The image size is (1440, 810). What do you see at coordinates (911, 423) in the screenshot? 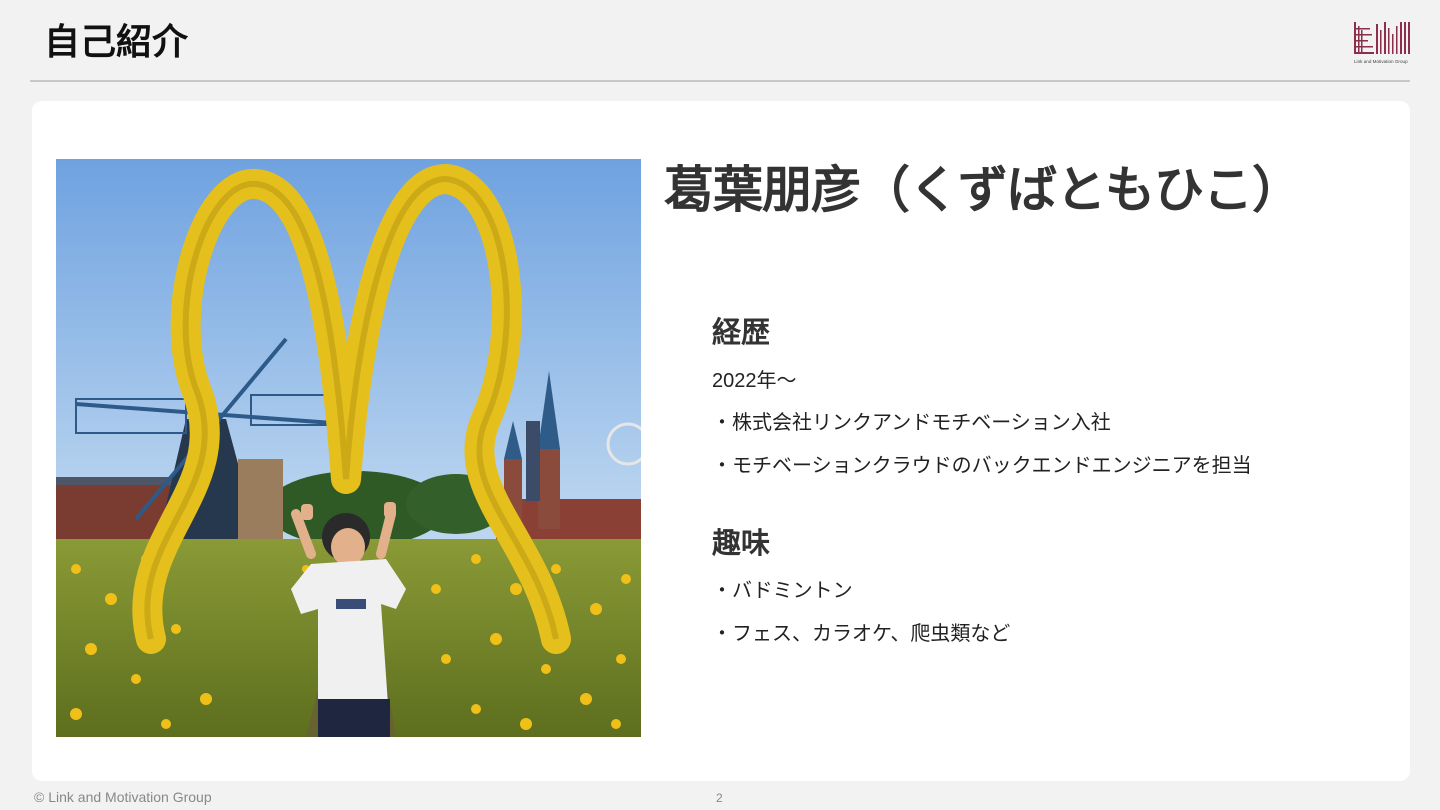
I see `career-line: ・株式会社リンクアンドモチベーション入社` at bounding box center [911, 423].